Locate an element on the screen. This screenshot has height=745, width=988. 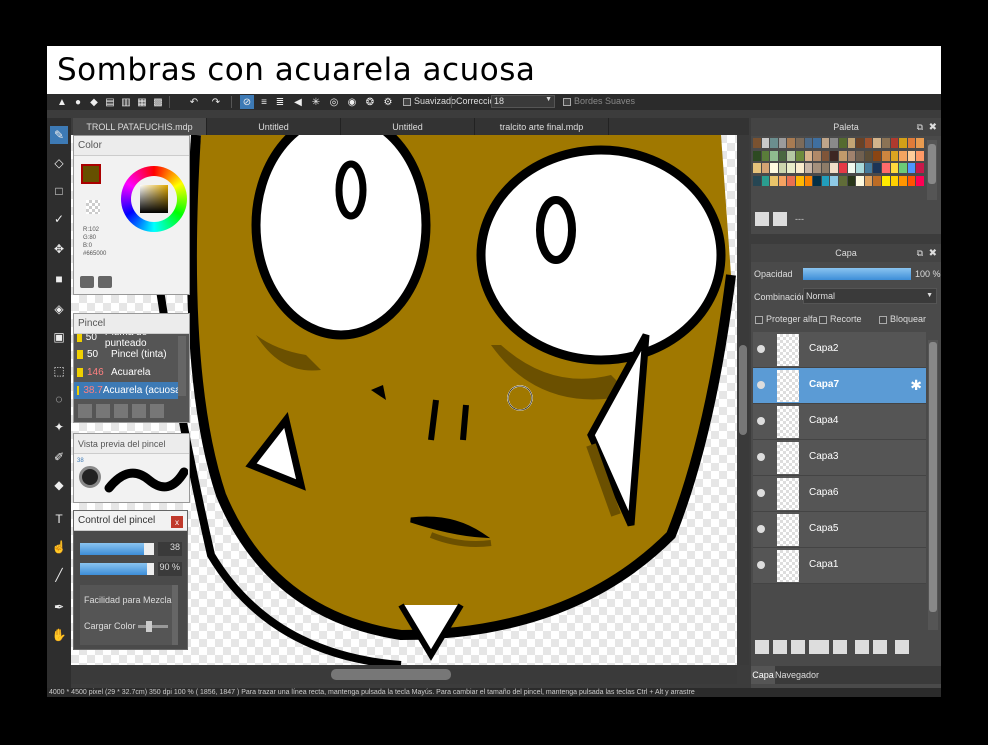
palette-toggle-icon is located at coordinates (87, 282).